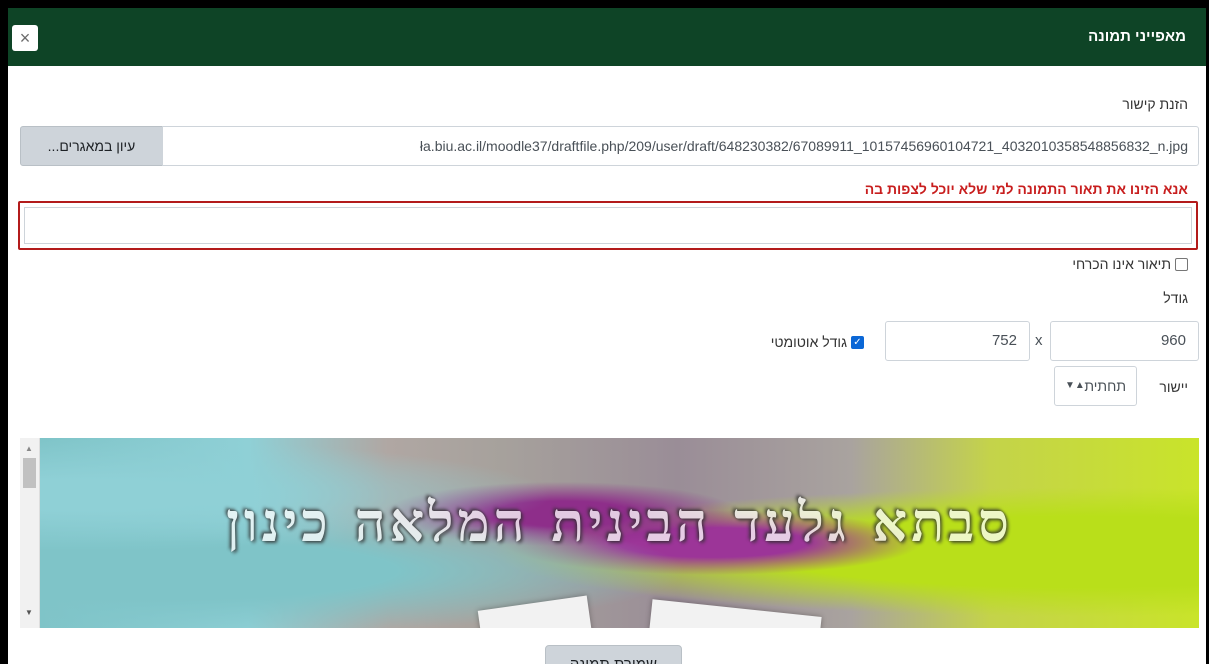 Image resolution: width=1209 pixels, height=664 pixels. Describe the element at coordinates (29, 448) in the screenshot. I see `scroll-up-icon: ▲` at that location.